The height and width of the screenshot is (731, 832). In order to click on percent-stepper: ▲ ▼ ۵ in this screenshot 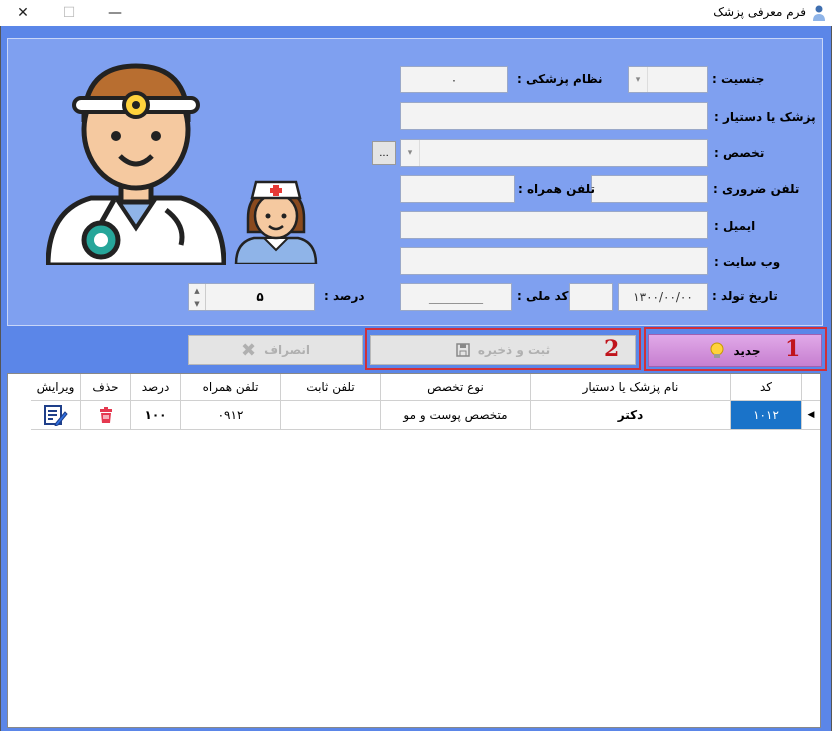, I will do `click(251, 297)`.